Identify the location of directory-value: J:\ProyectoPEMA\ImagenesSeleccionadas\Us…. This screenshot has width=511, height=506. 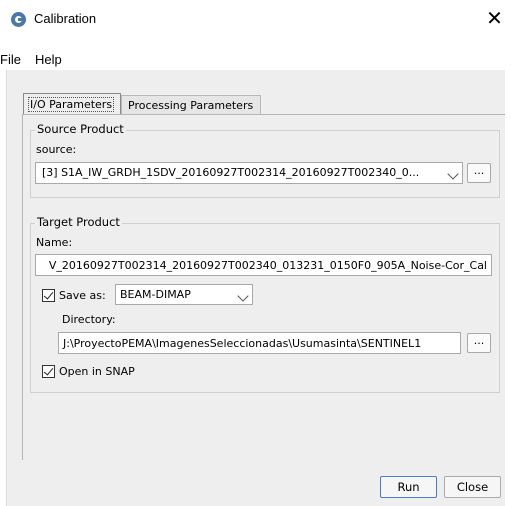
(242, 343).